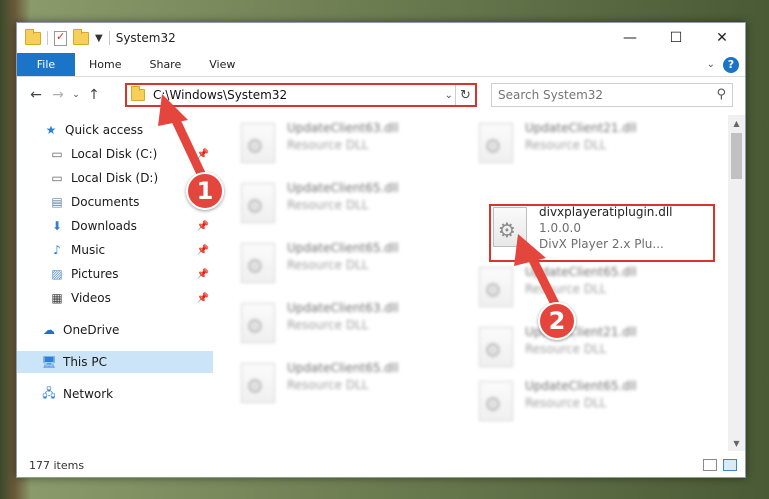 The width and height of the screenshot is (769, 499). Describe the element at coordinates (557, 321) in the screenshot. I see `step-2-badge: 2` at that location.